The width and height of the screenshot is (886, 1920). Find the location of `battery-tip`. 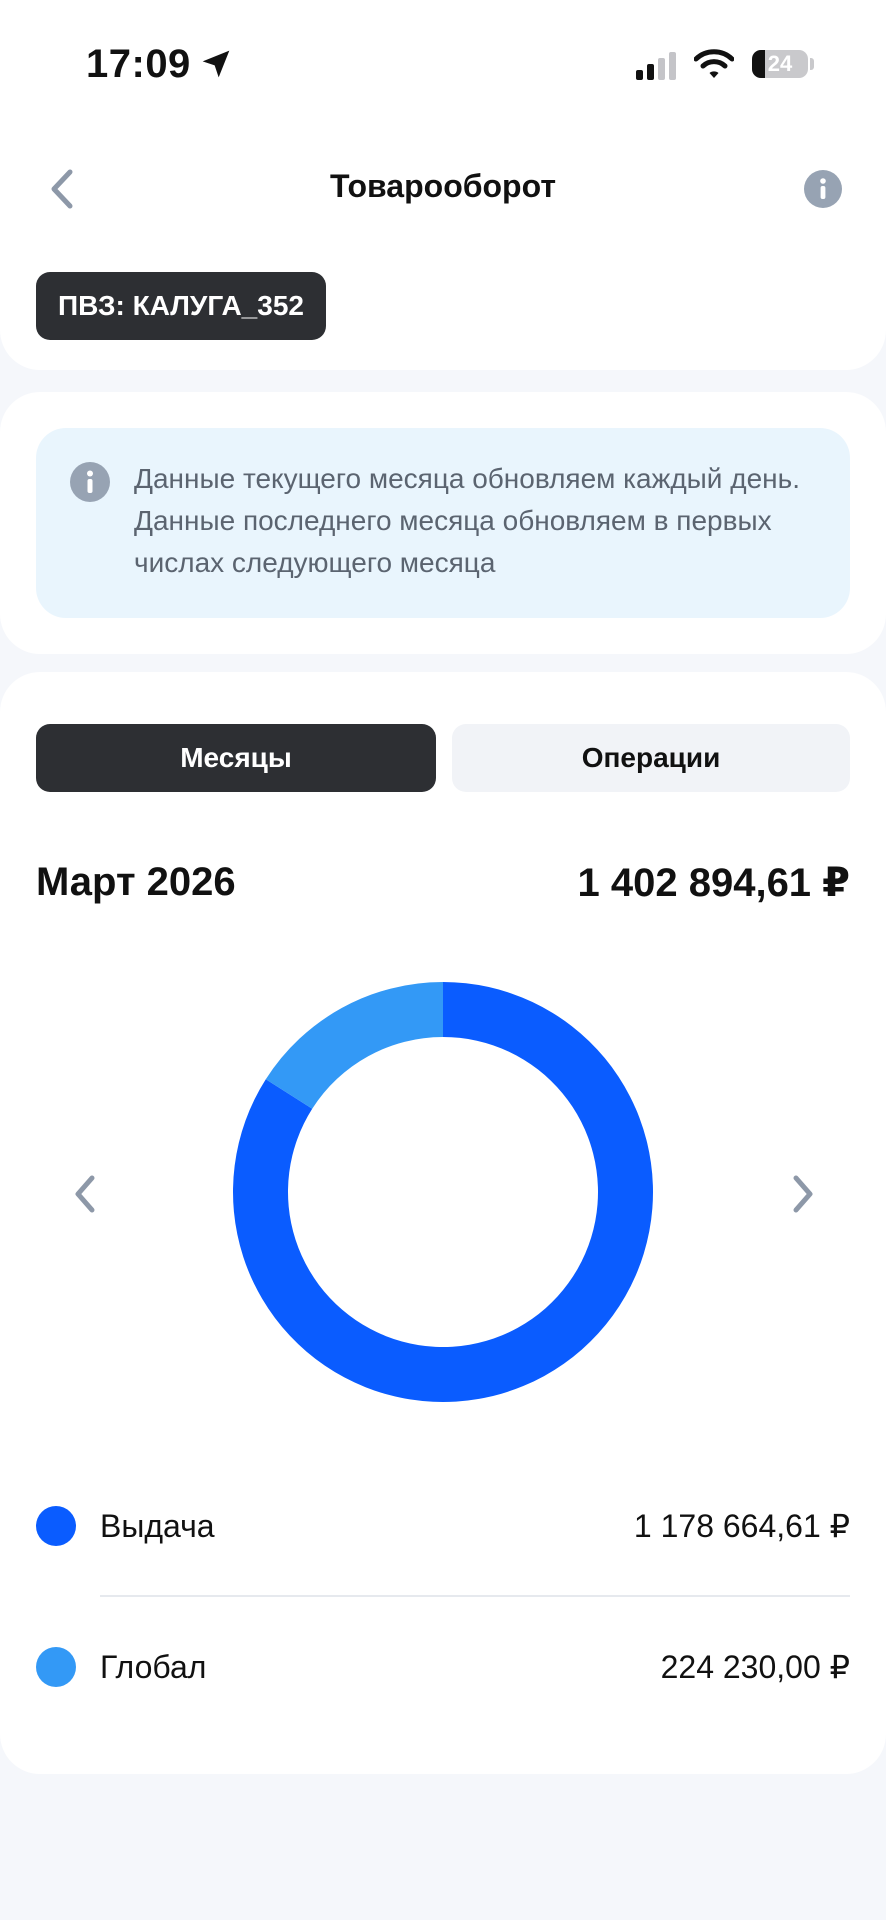

battery-tip is located at coordinates (812, 64).